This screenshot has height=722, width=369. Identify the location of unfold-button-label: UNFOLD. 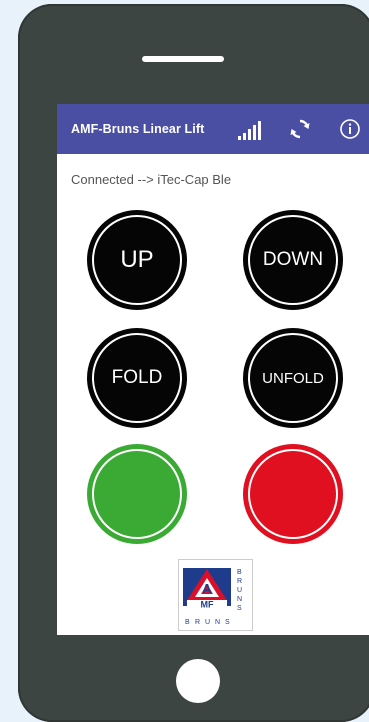
(293, 378).